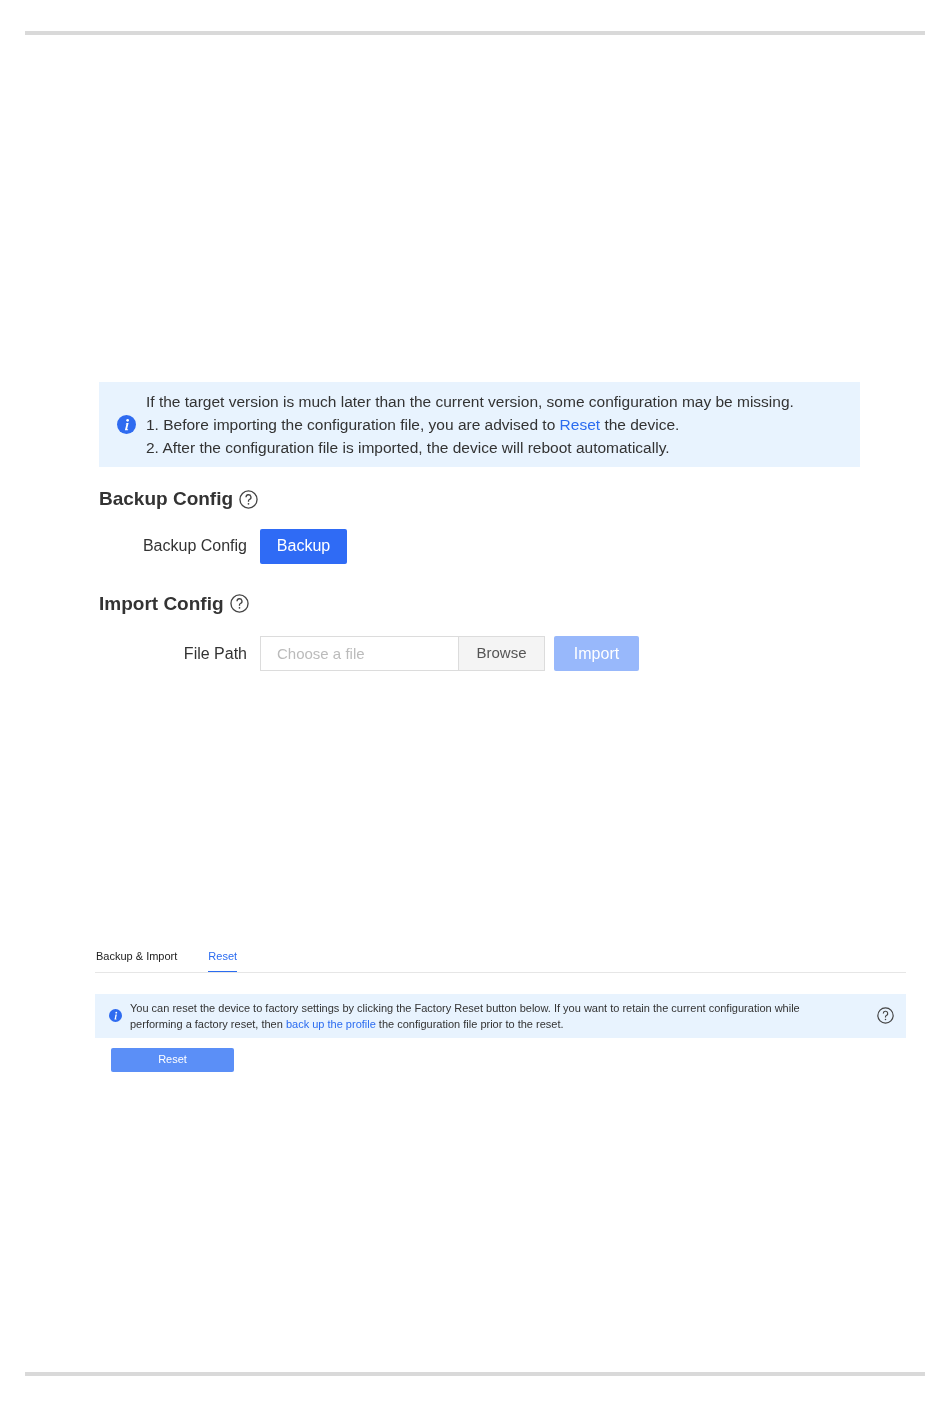 The width and height of the screenshot is (950, 1408). What do you see at coordinates (303, 546) in the screenshot?
I see `backup-button: Backup` at bounding box center [303, 546].